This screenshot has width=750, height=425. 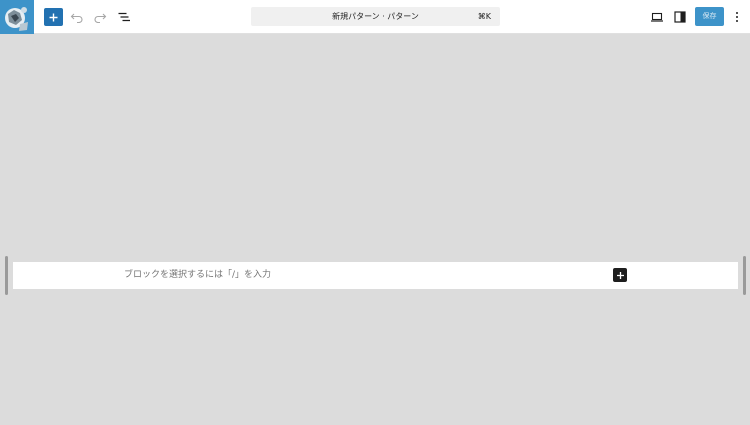 I want to click on sidebar-icon, so click(x=680, y=17).